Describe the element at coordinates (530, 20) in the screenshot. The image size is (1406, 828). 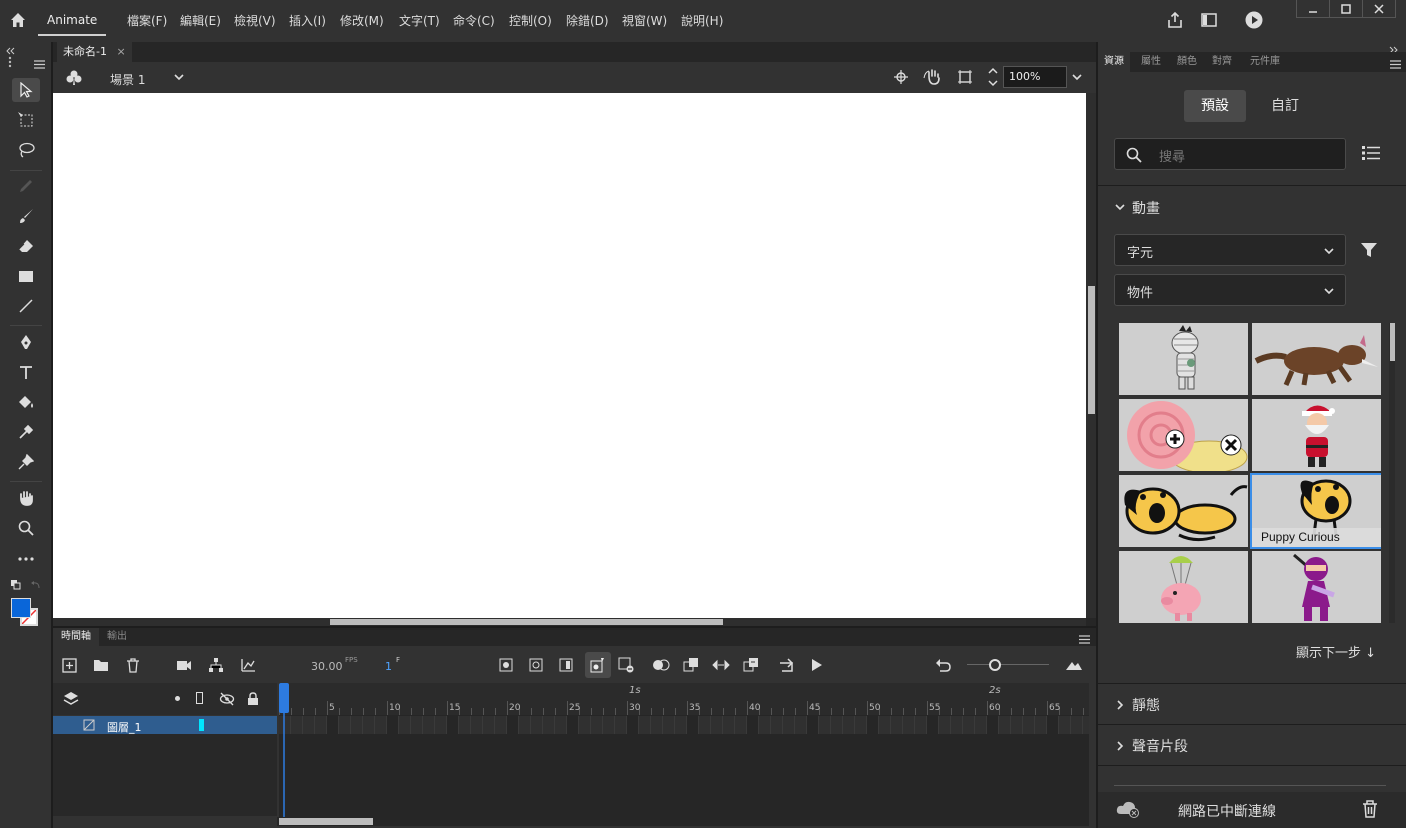
I see `menu-control: 控制(O)` at that location.